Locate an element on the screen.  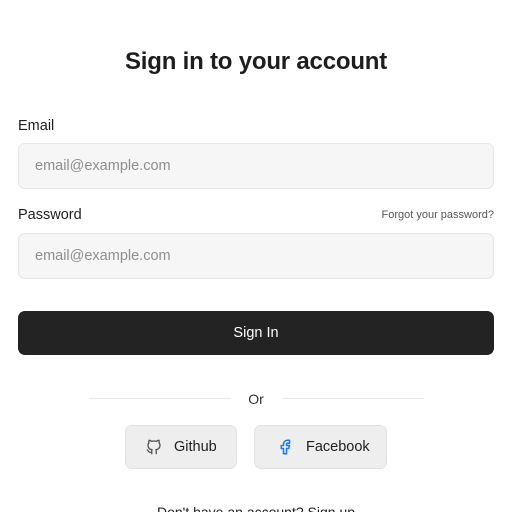
email-label: Email is located at coordinates (36, 126).